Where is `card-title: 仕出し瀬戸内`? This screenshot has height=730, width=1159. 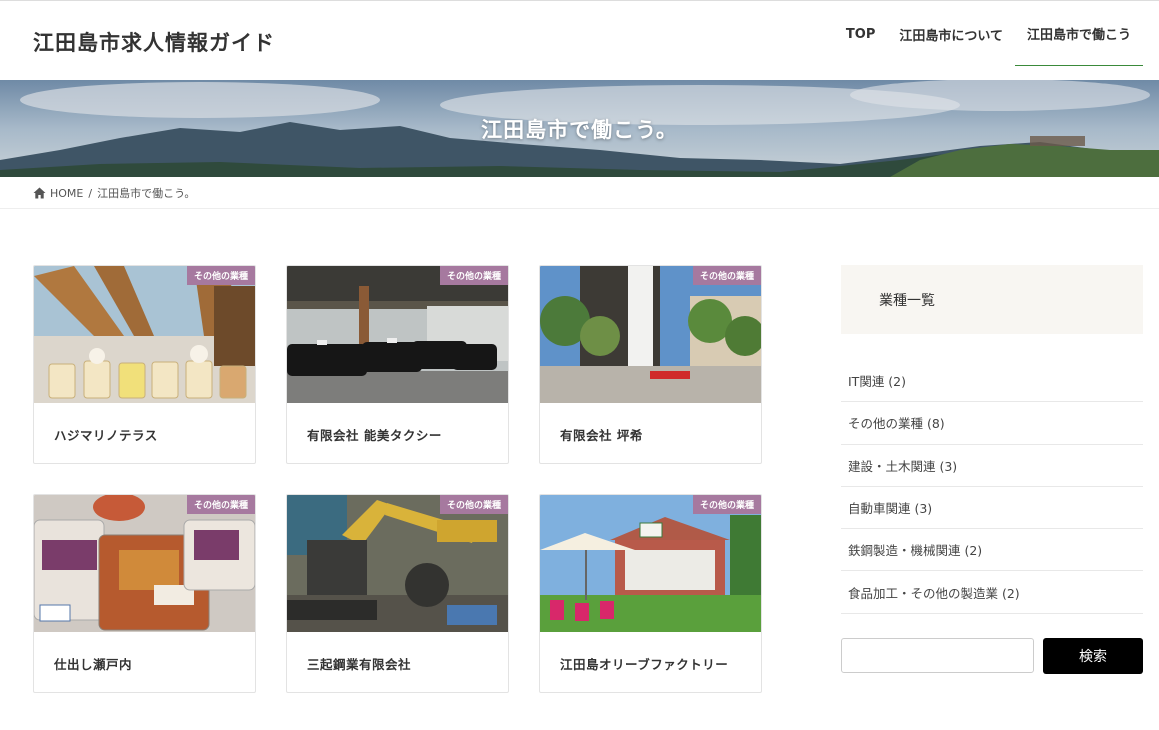 card-title: 仕出し瀬戸内 is located at coordinates (147, 665).